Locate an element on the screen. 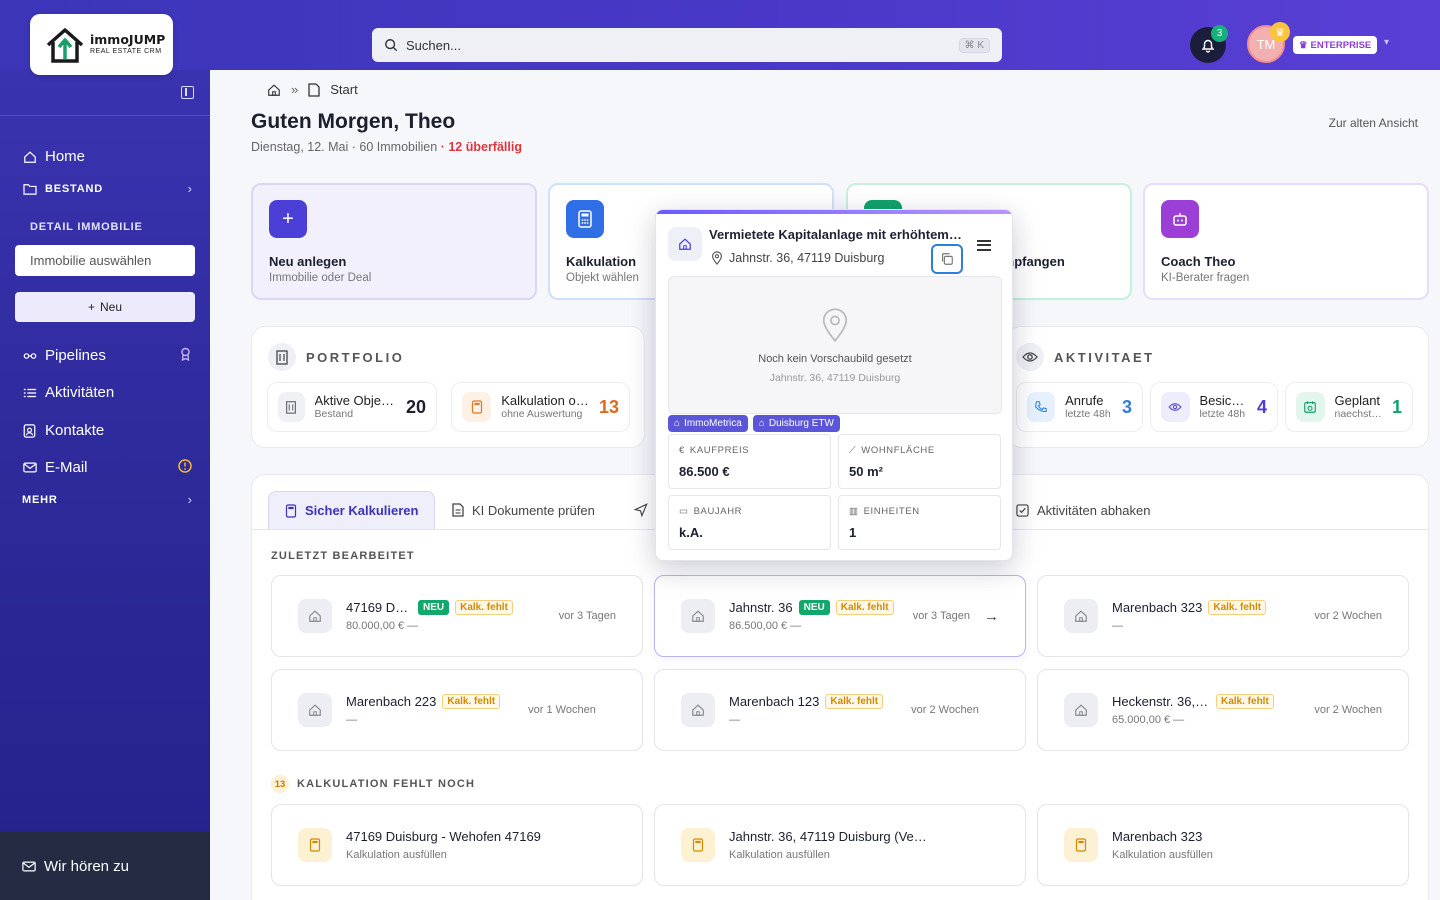  collapse-sidebar-icon is located at coordinates (187, 92).